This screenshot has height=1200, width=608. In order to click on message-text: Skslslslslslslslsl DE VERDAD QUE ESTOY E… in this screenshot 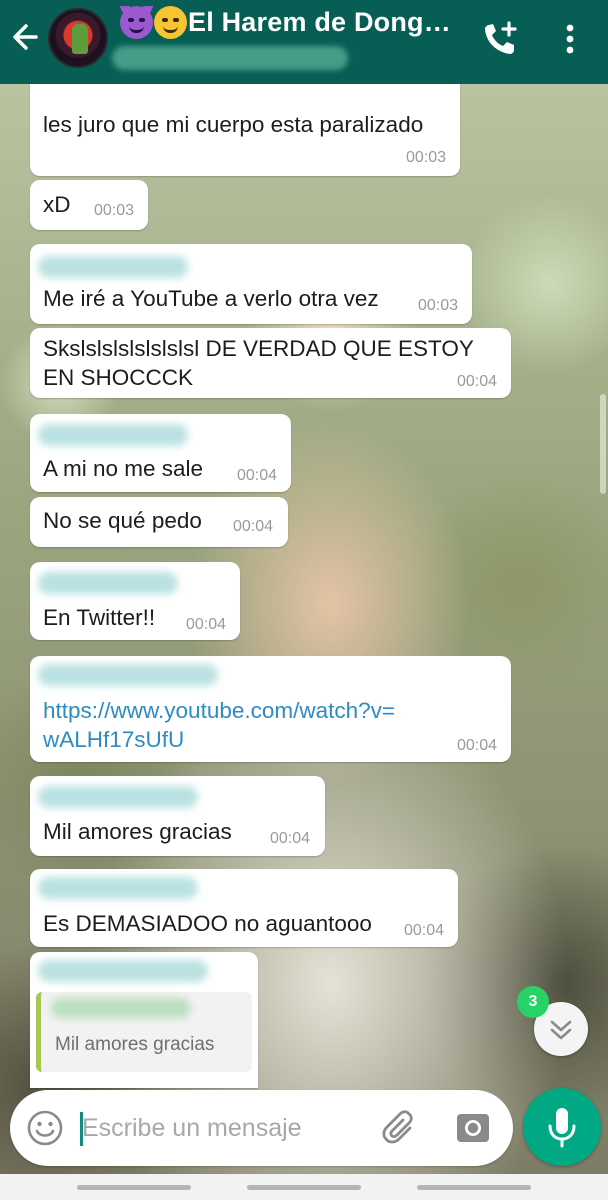, I will do `click(258, 363)`.